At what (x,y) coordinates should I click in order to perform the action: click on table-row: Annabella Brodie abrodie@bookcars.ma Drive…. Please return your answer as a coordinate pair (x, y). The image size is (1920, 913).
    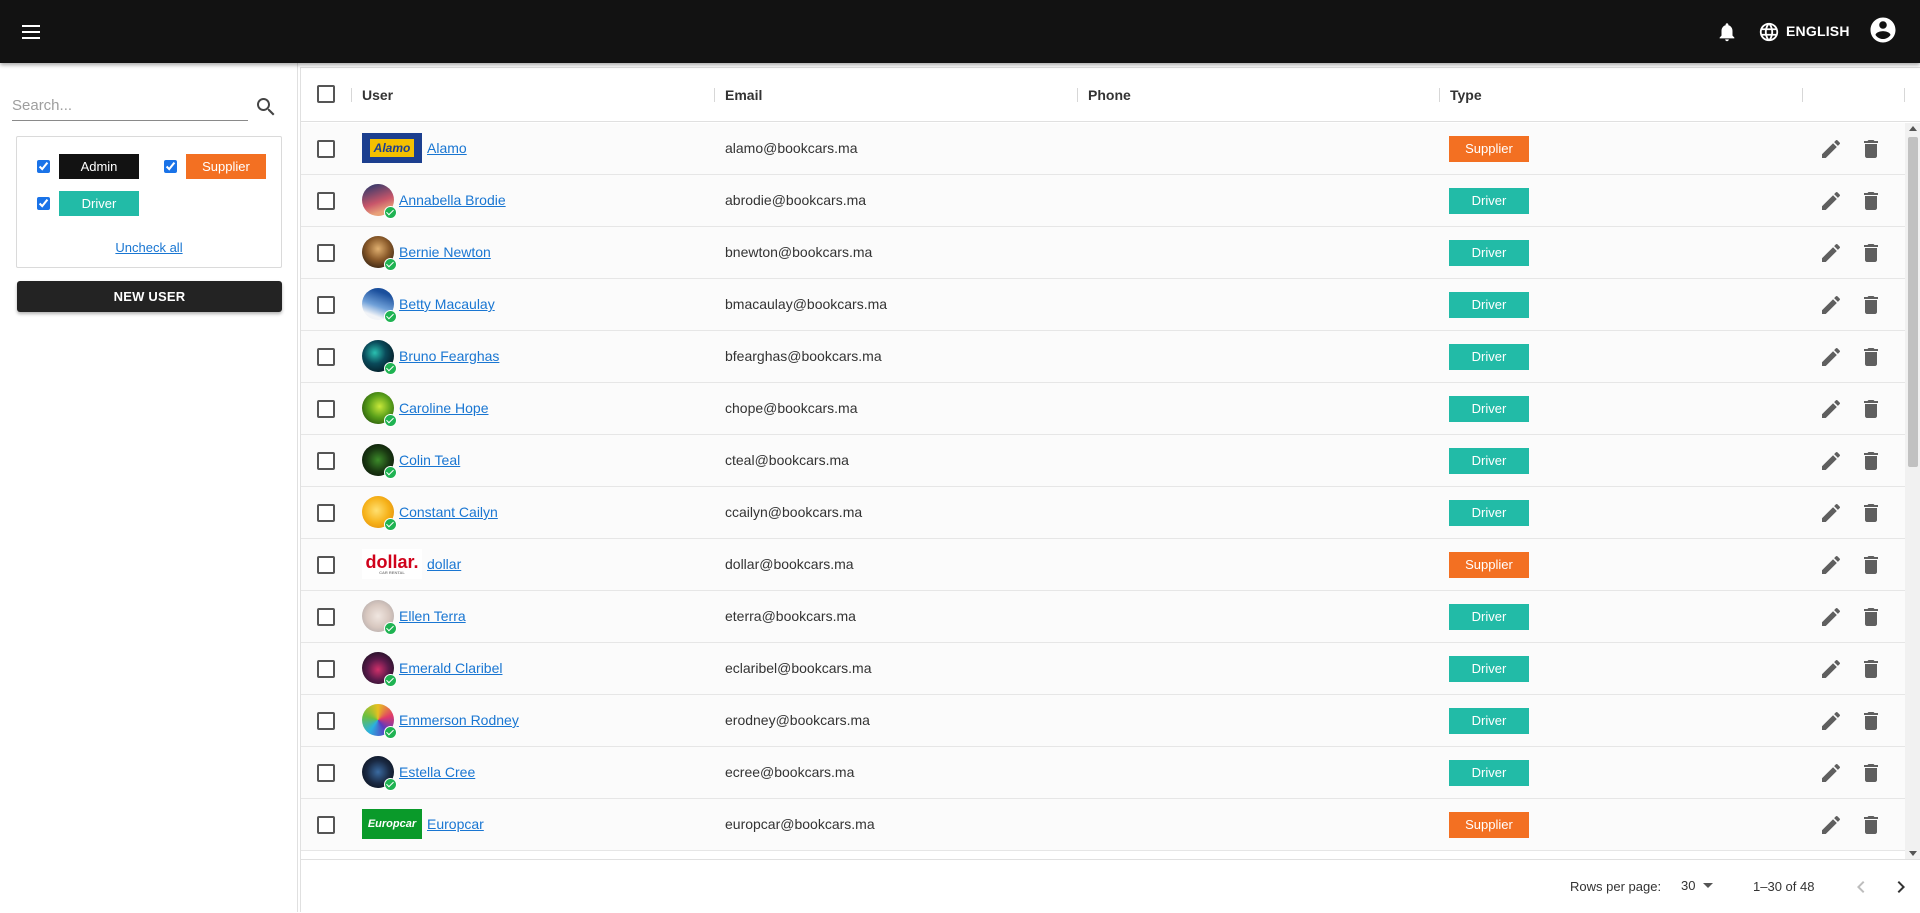
    Looking at the image, I should click on (1103, 201).